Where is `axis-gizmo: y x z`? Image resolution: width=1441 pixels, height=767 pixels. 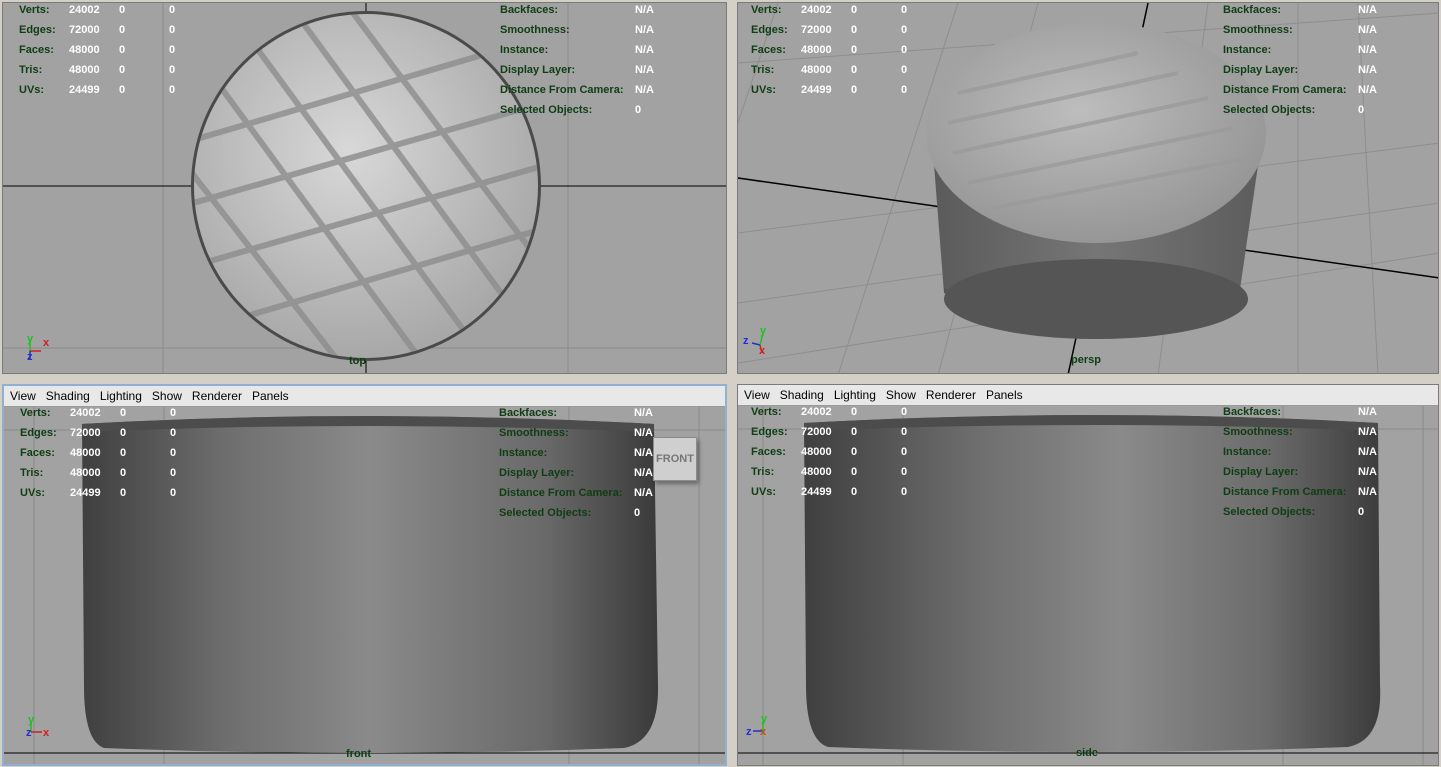
axis-gizmo: y x z is located at coordinates (41, 351).